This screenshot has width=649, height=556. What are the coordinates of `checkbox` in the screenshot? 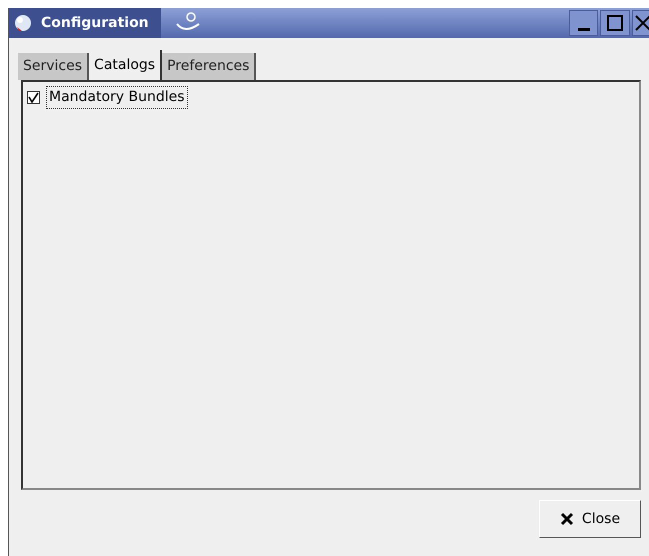 It's located at (33, 97).